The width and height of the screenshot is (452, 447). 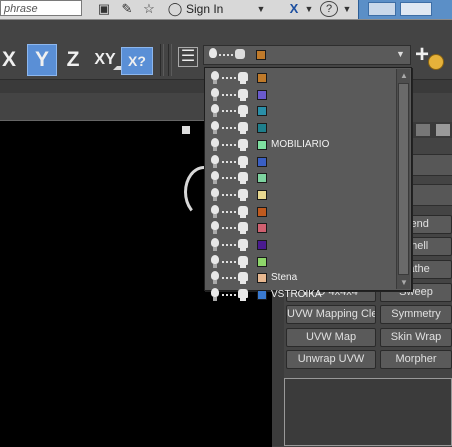 What do you see at coordinates (204, 9) in the screenshot?
I see `sign-in-link: Sign In` at bounding box center [204, 9].